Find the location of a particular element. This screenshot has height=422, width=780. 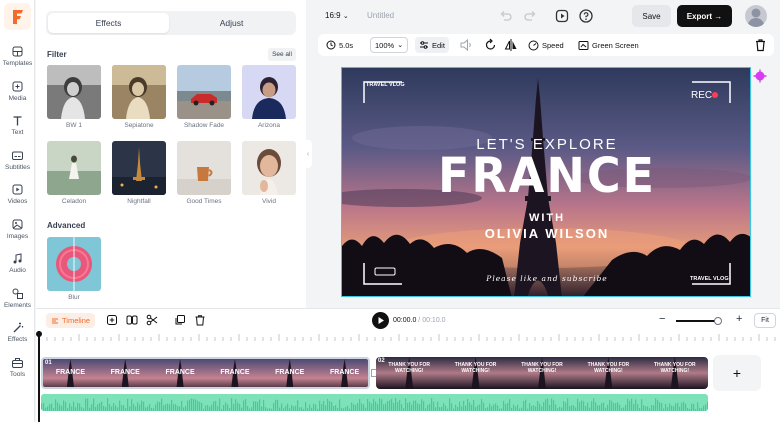

undo-icon is located at coordinates (506, 16).